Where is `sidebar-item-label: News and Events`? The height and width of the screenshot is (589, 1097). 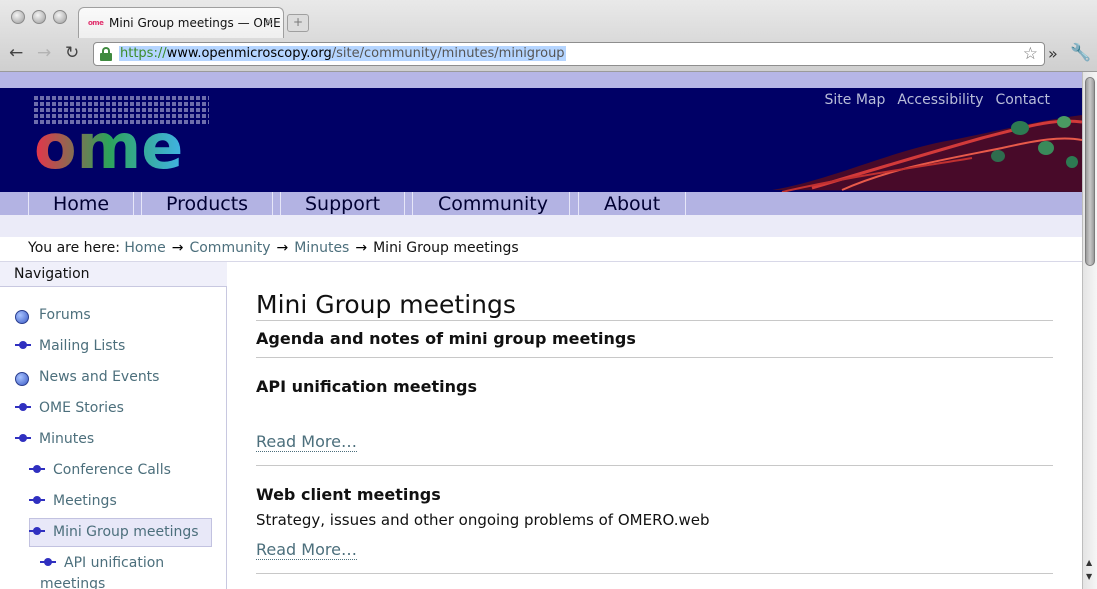 sidebar-item-label: News and Events is located at coordinates (99, 377).